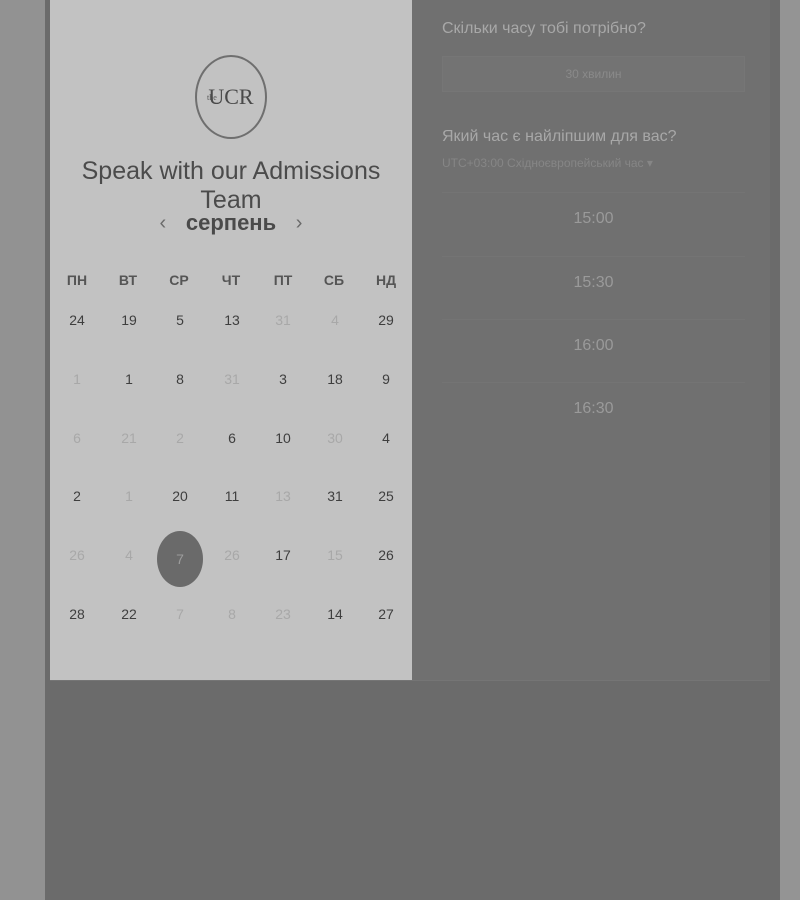  What do you see at coordinates (334, 280) in the screenshot?
I see `weekday-label: СБ` at bounding box center [334, 280].